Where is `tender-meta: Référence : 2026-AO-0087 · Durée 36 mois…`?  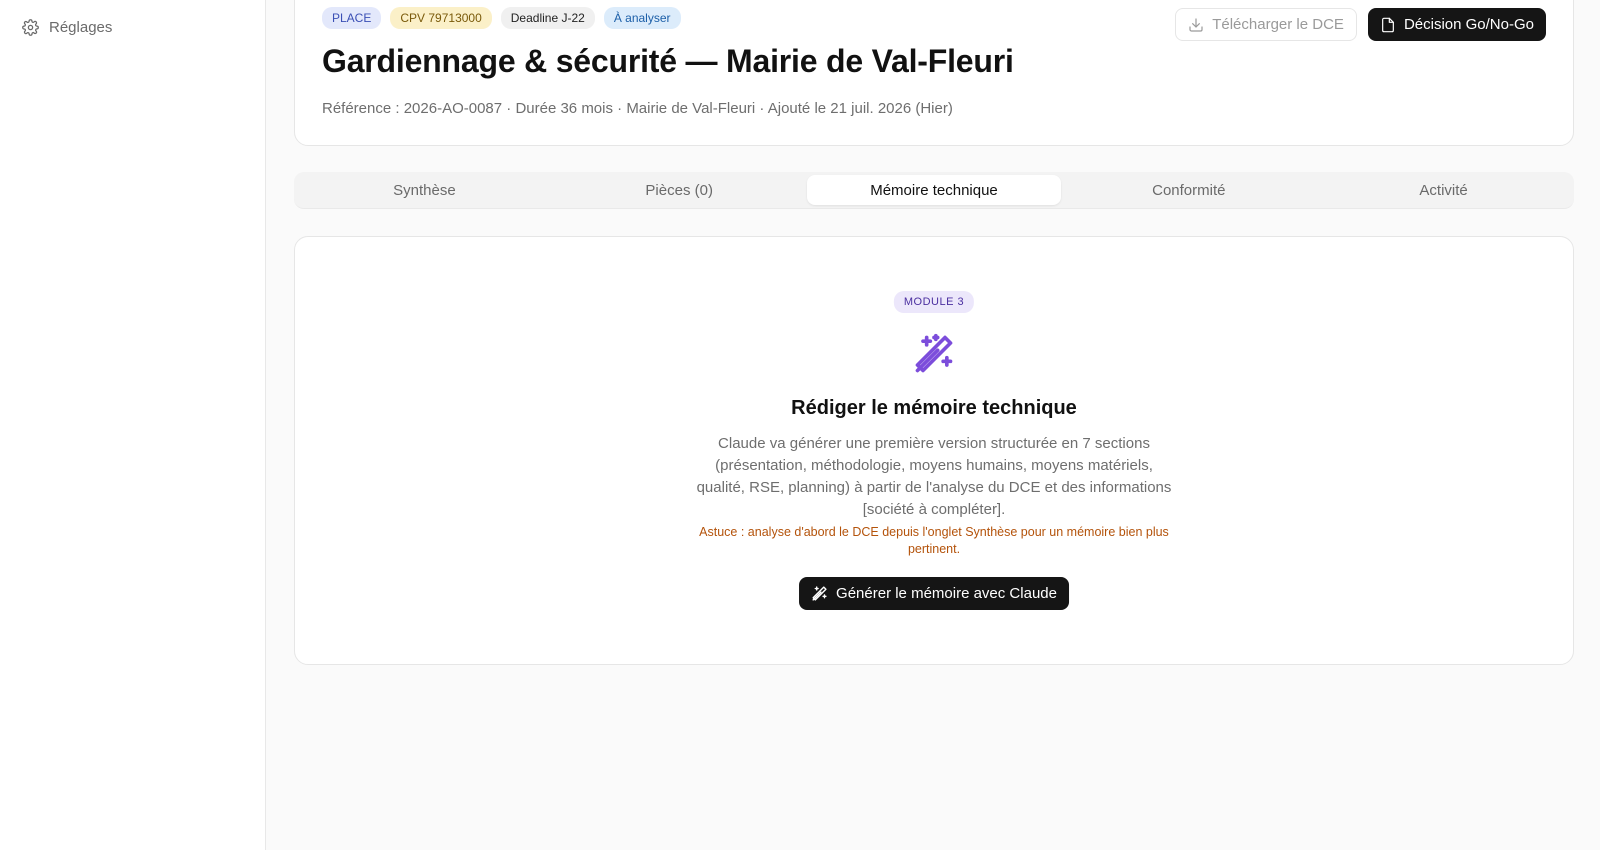 tender-meta: Référence : 2026-AO-0087 · Durée 36 mois… is located at coordinates (637, 108).